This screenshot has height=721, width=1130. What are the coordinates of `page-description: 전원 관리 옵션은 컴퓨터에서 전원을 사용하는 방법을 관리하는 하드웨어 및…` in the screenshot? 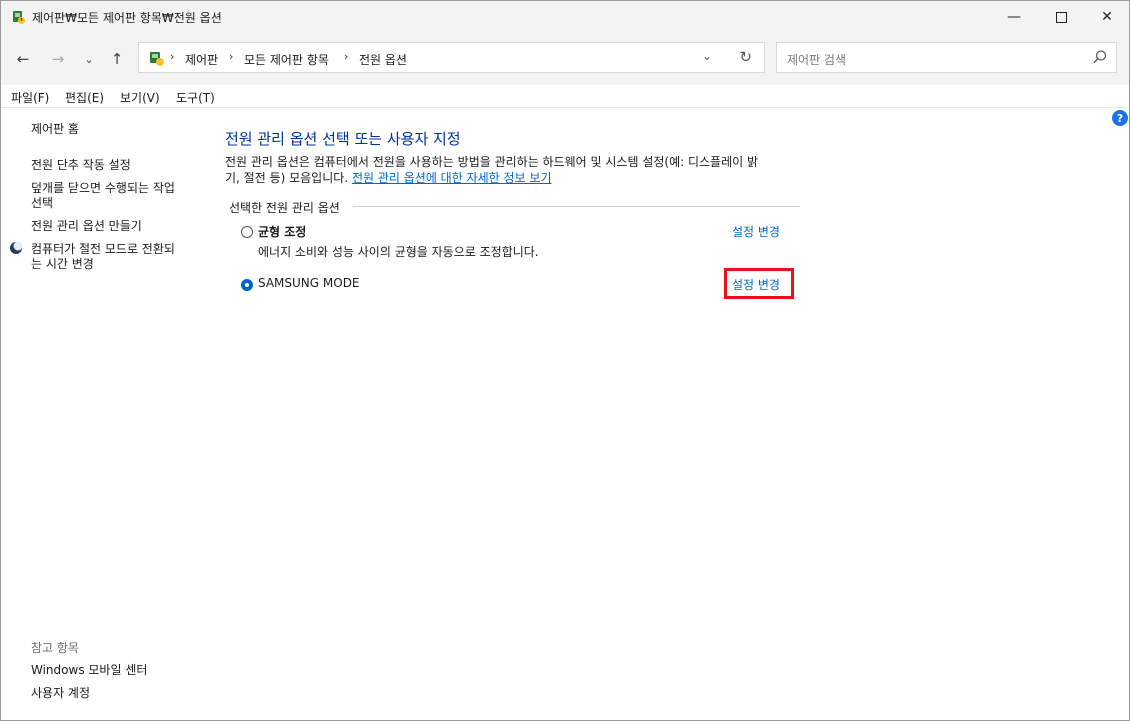 It's located at (515, 170).